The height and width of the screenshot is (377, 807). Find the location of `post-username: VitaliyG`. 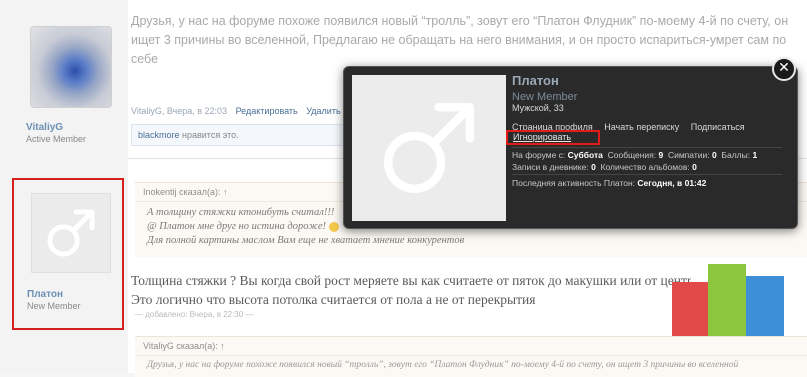

post-username: VitaliyG is located at coordinates (44, 127).